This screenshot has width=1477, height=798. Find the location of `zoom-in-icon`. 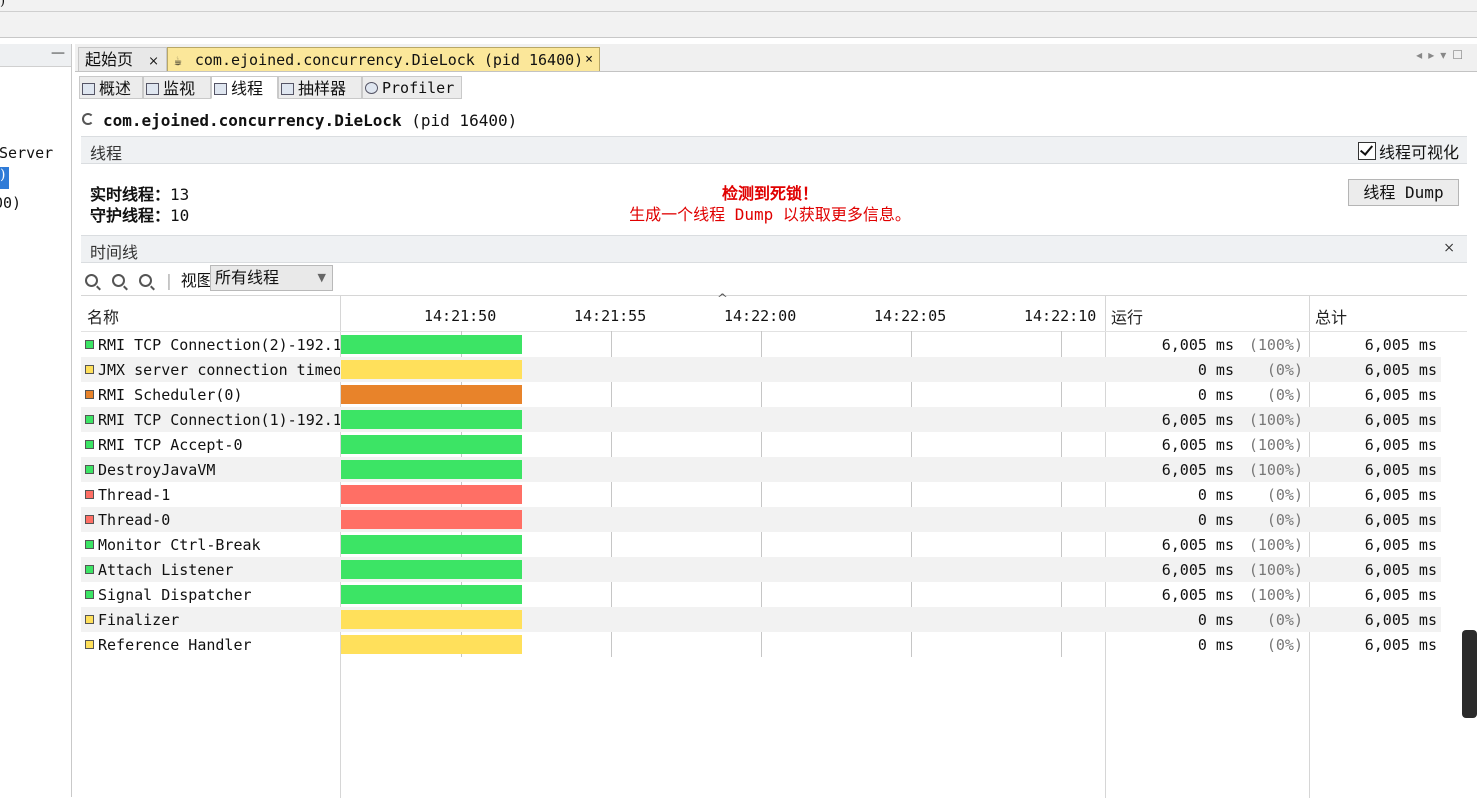

zoom-in-icon is located at coordinates (91, 280).